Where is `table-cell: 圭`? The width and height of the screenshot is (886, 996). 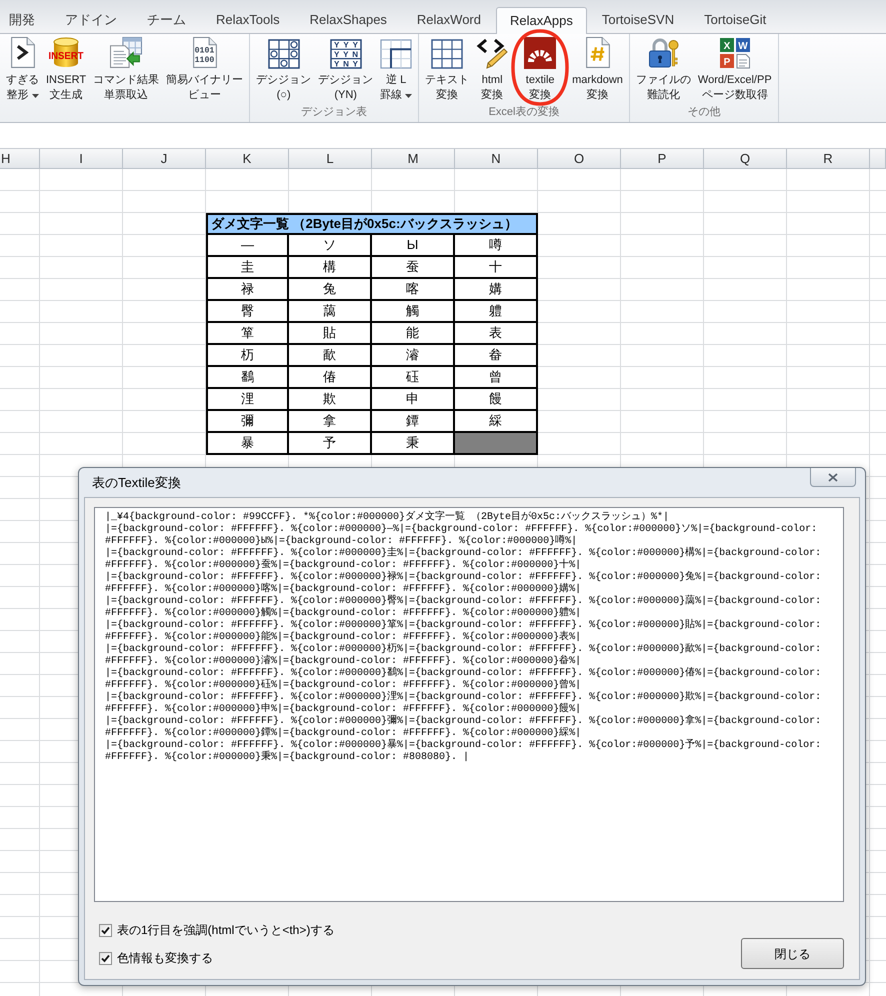 table-cell: 圭 is located at coordinates (247, 268).